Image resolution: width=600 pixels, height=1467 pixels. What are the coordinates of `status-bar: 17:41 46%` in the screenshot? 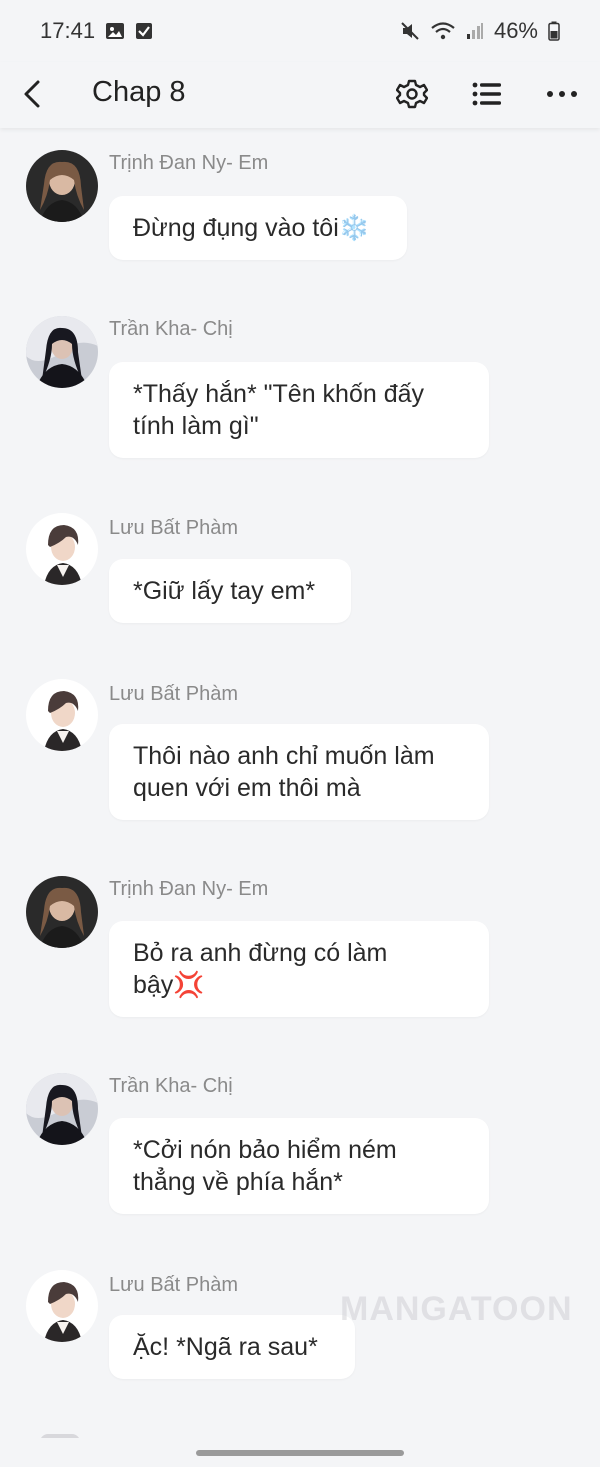 It's located at (300, 31).